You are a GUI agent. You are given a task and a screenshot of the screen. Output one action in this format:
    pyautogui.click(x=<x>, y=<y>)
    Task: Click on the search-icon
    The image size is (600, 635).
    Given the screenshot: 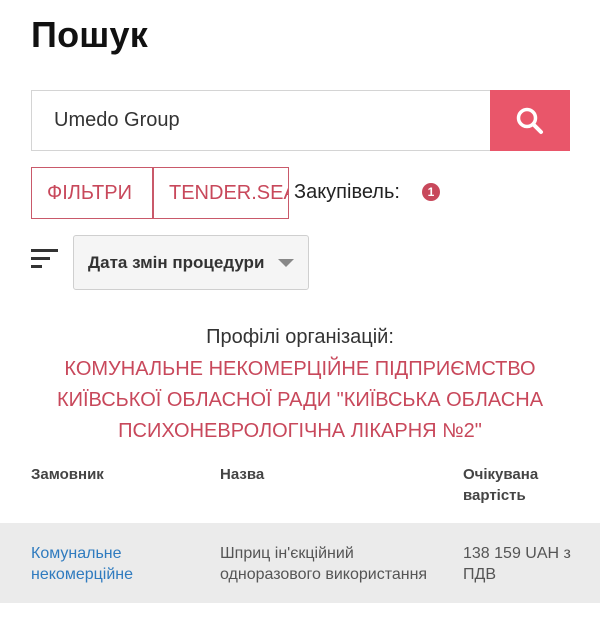 What is the action you would take?
    pyautogui.click(x=529, y=120)
    